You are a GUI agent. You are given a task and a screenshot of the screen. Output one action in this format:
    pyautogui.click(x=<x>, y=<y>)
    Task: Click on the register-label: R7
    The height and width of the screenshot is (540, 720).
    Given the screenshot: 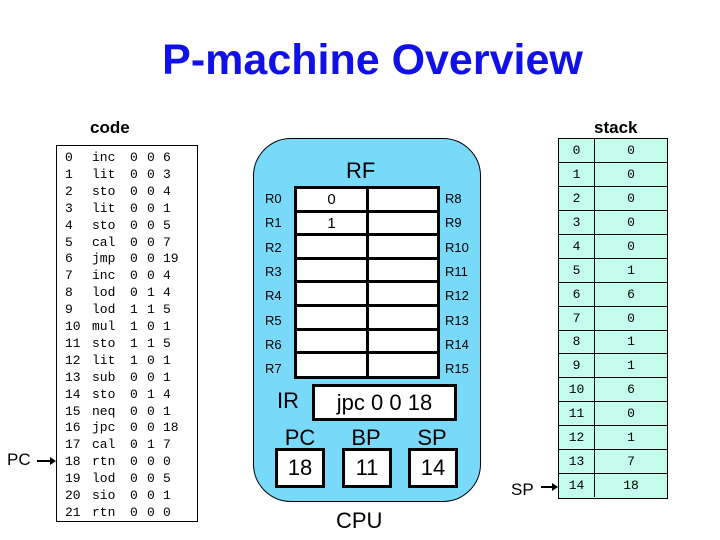 What is the action you would take?
    pyautogui.click(x=273, y=369)
    